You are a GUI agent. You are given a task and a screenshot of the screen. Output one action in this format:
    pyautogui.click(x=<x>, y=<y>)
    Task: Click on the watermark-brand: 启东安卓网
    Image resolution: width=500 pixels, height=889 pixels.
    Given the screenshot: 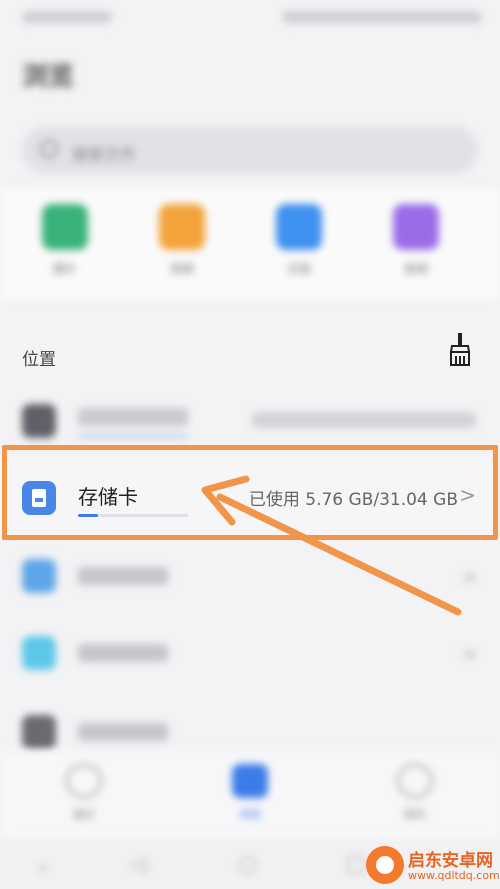 What is the action you would take?
    pyautogui.click(x=450, y=861)
    